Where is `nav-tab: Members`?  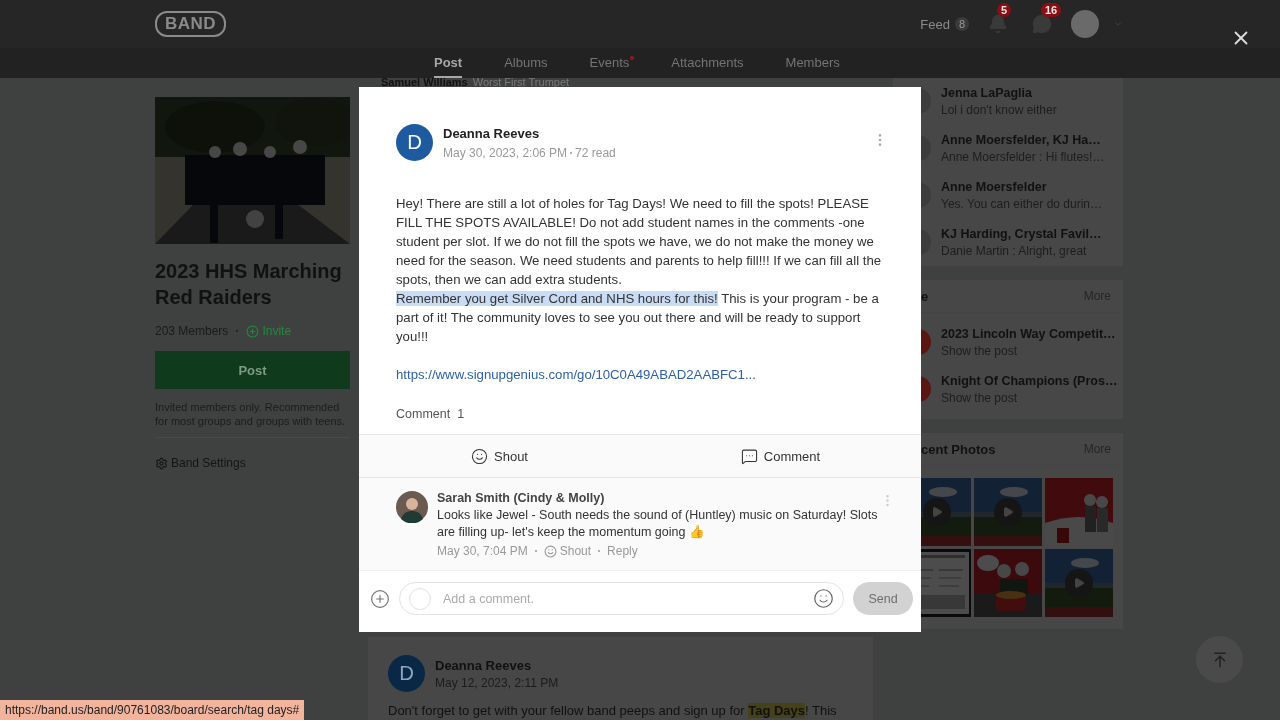 nav-tab: Members is located at coordinates (812, 63).